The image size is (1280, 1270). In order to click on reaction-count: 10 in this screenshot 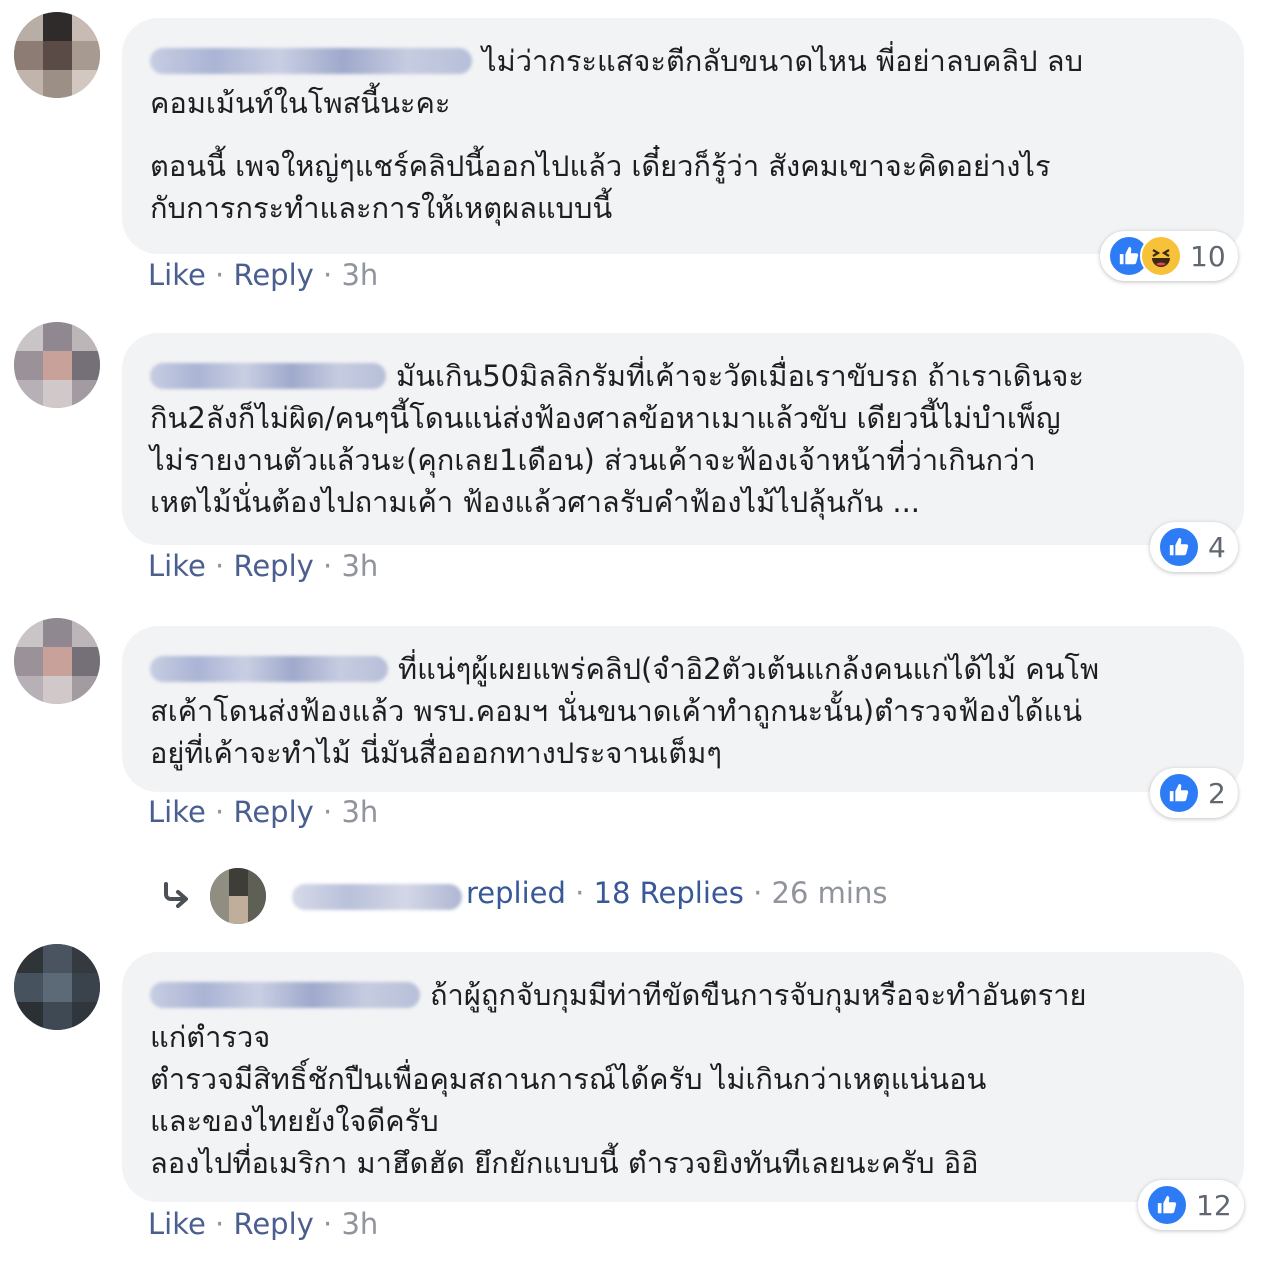, I will do `click(1208, 256)`.